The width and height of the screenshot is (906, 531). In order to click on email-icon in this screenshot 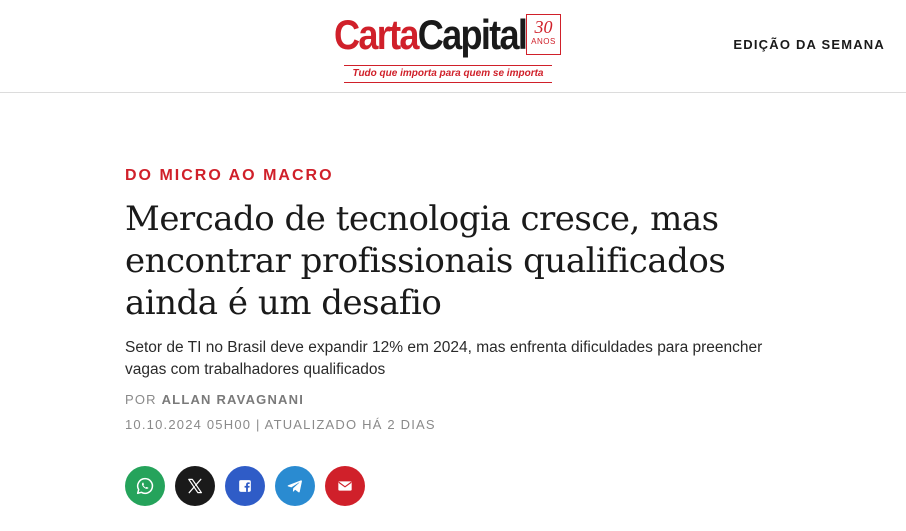, I will do `click(345, 486)`.